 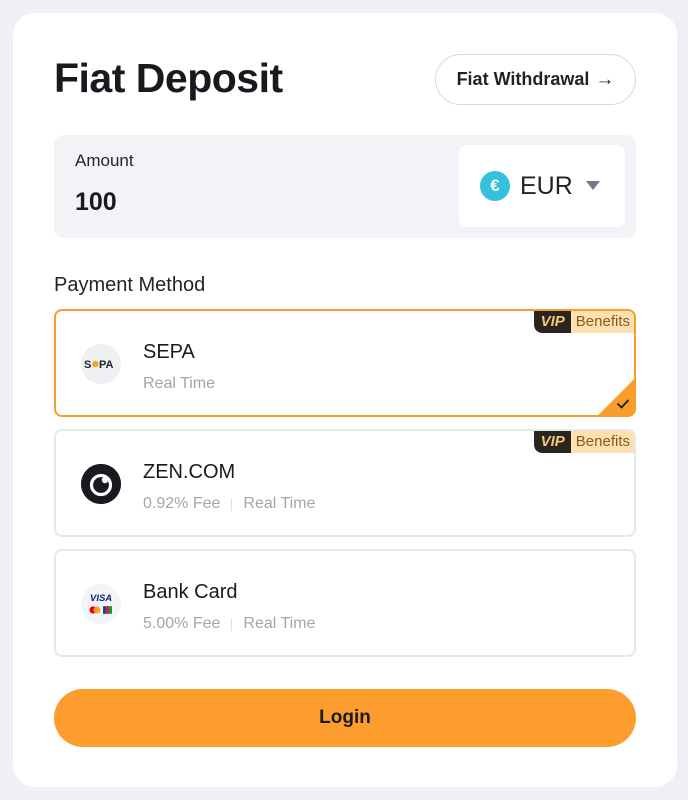 What do you see at coordinates (615, 396) in the screenshot?
I see `selected-corner` at bounding box center [615, 396].